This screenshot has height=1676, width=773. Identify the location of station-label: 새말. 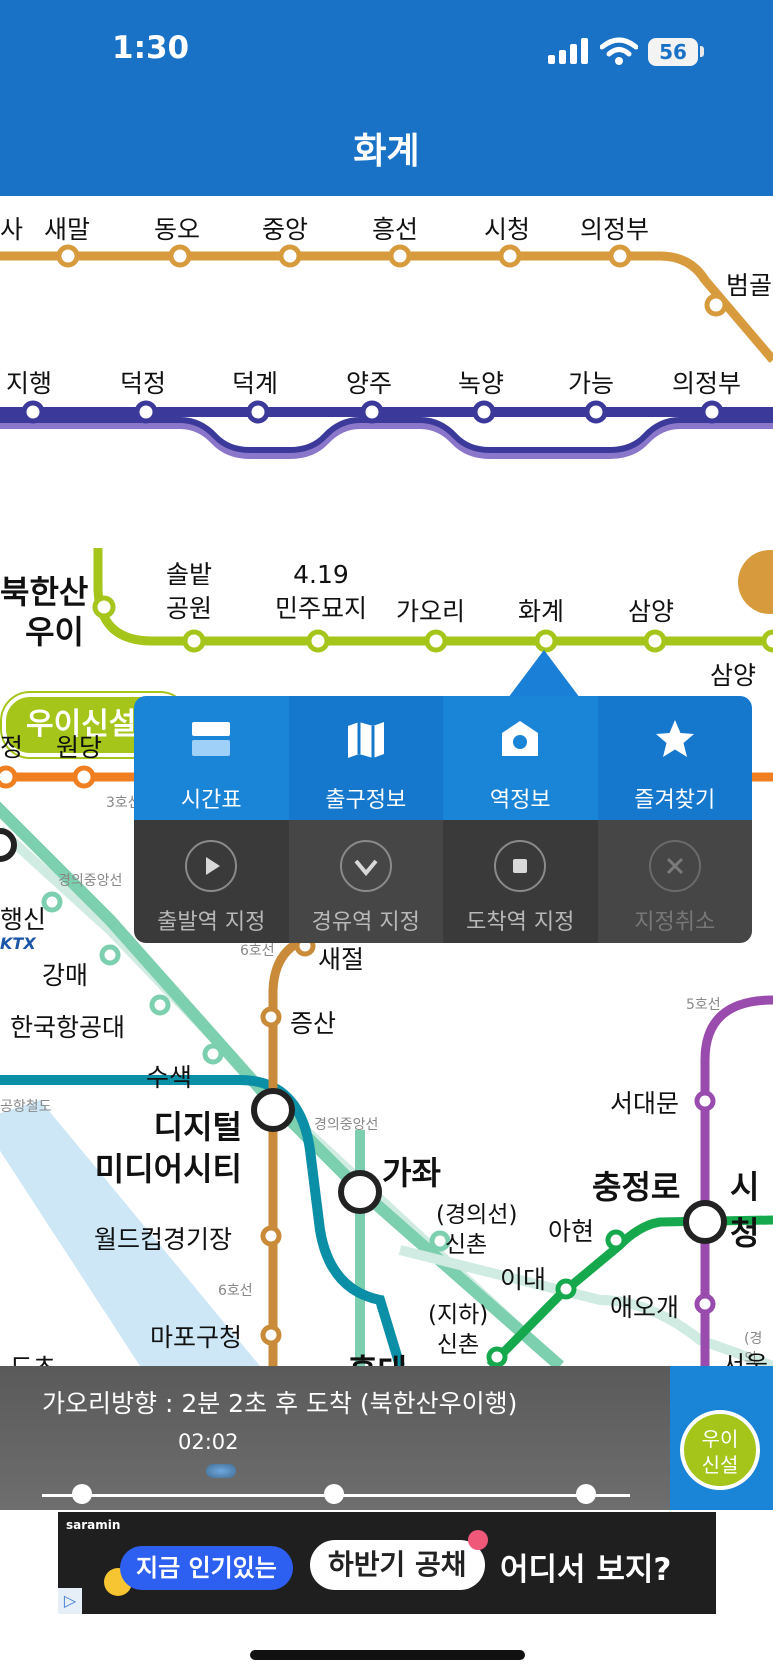
(67, 228).